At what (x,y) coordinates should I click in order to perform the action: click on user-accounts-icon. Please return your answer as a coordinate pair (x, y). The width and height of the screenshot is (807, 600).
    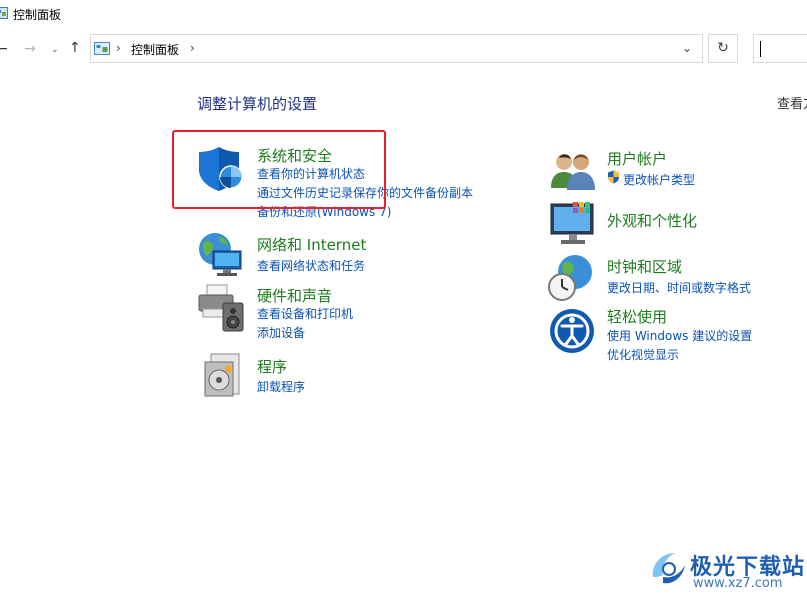
    Looking at the image, I should click on (573, 172).